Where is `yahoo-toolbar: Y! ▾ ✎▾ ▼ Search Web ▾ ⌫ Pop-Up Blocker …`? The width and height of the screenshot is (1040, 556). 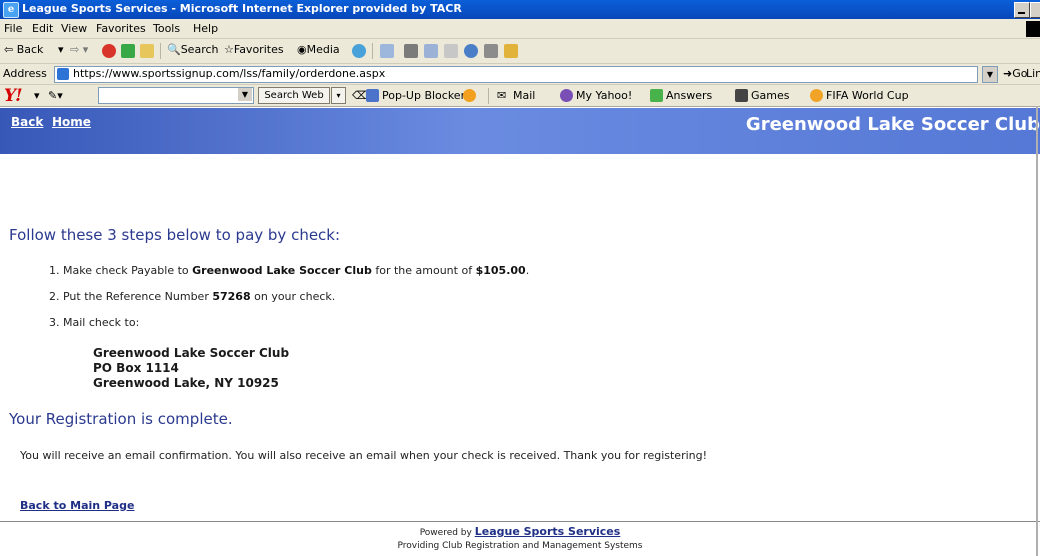
yahoo-toolbar: Y! ▾ ✎▾ ▼ Search Web ▾ ⌫ Pop-Up Blocker … is located at coordinates (520, 96).